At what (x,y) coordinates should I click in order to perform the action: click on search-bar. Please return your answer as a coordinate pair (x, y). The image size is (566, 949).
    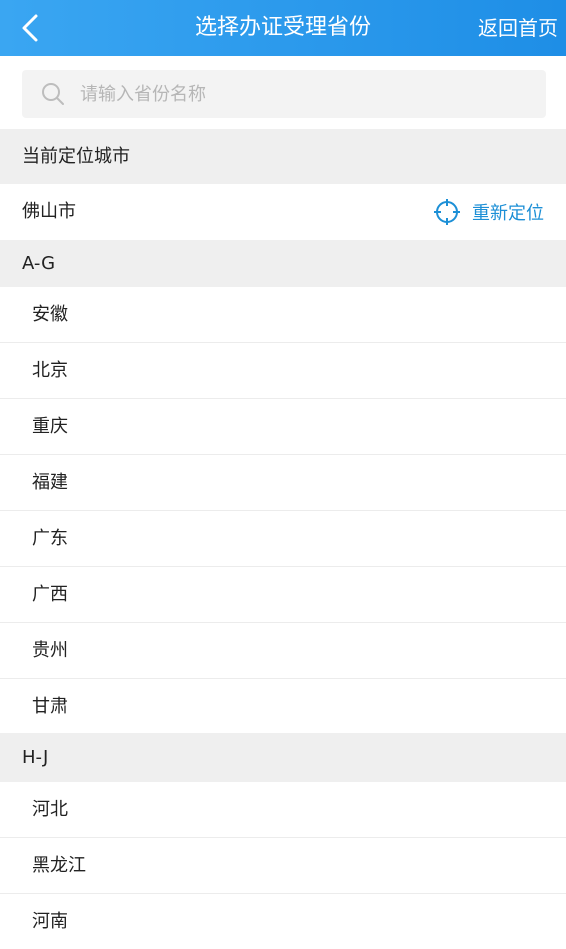
    Looking at the image, I should click on (283, 92).